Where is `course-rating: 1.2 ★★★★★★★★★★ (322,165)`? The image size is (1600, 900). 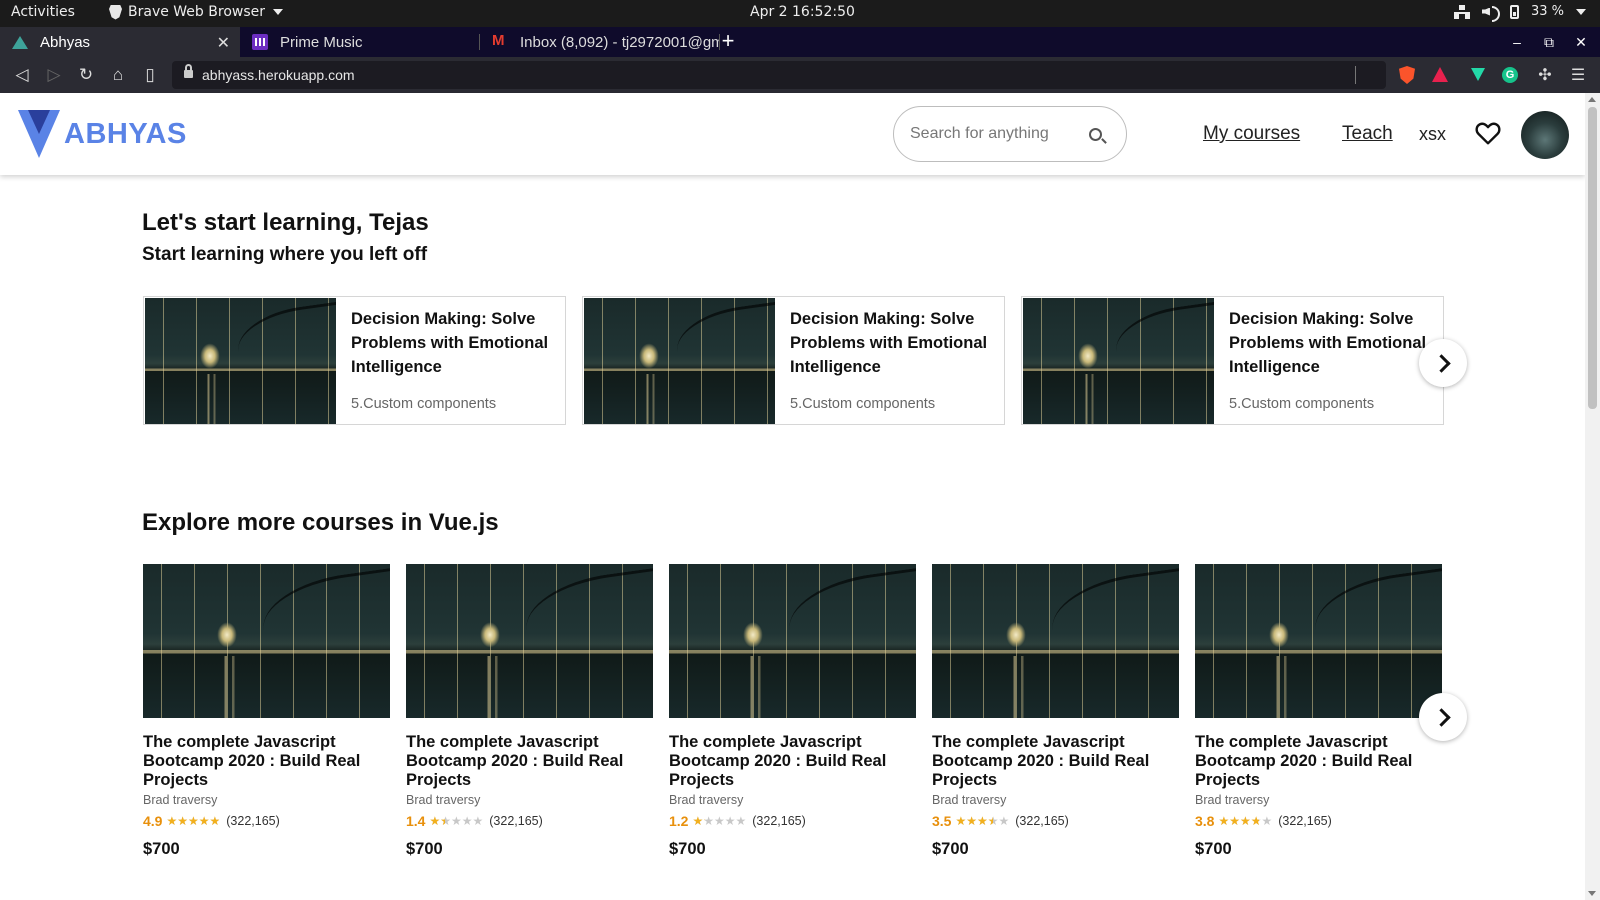
course-rating: 1.2 ★★★★★★★★★★ (322,165) is located at coordinates (737, 821).